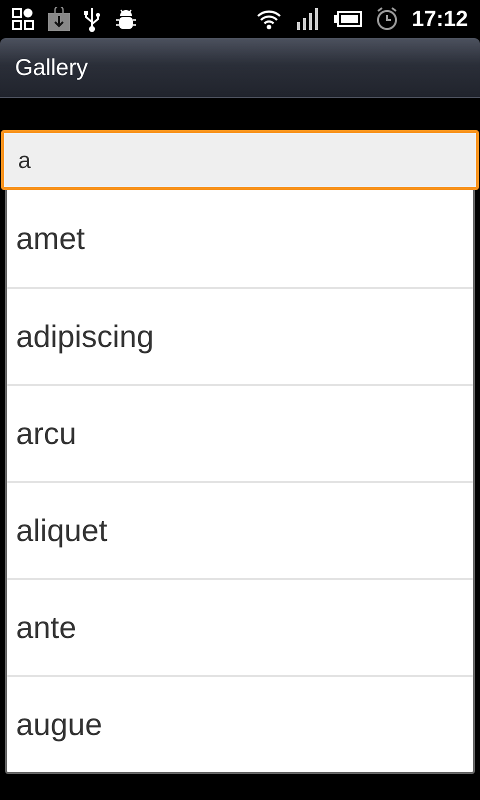  What do you see at coordinates (240, 432) in the screenshot?
I see `suggestion-item: arcu` at bounding box center [240, 432].